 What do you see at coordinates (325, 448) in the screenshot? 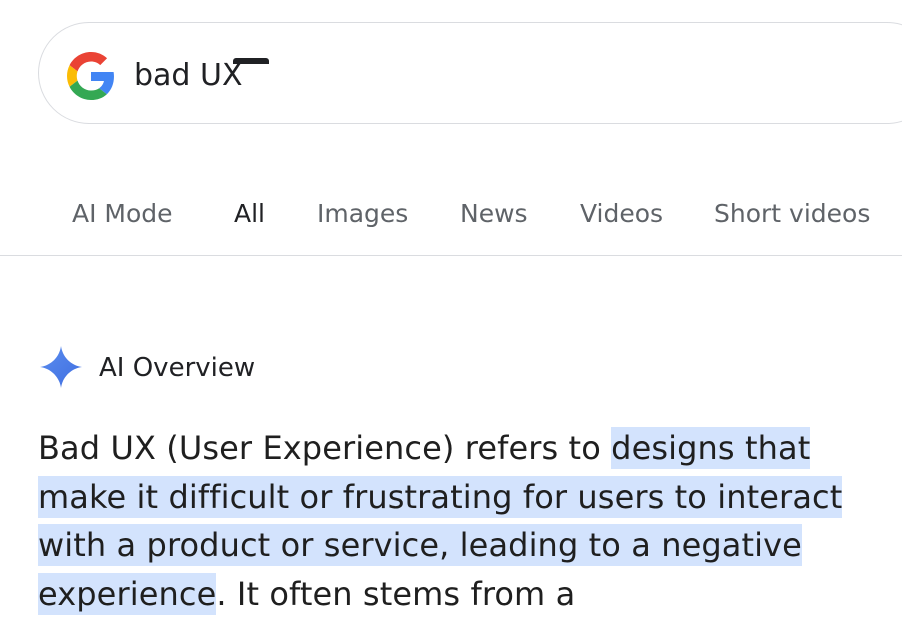
I see `overview-text-intro: Bad UX (User Experience) refers to` at bounding box center [325, 448].